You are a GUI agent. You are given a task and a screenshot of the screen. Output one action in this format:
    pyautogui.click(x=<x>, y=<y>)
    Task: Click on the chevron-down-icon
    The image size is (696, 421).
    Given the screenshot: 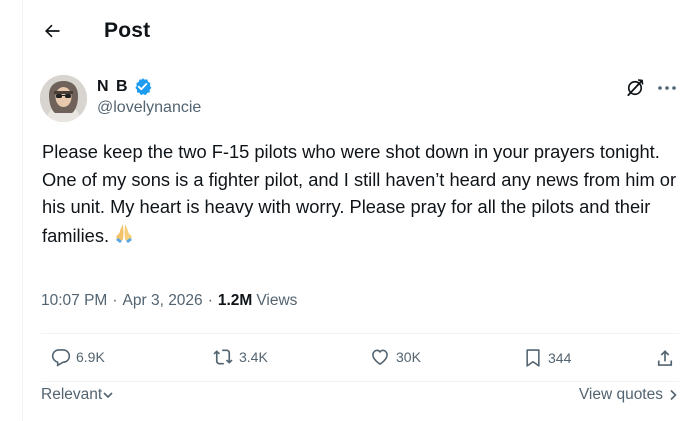 What is the action you would take?
    pyautogui.click(x=108, y=395)
    